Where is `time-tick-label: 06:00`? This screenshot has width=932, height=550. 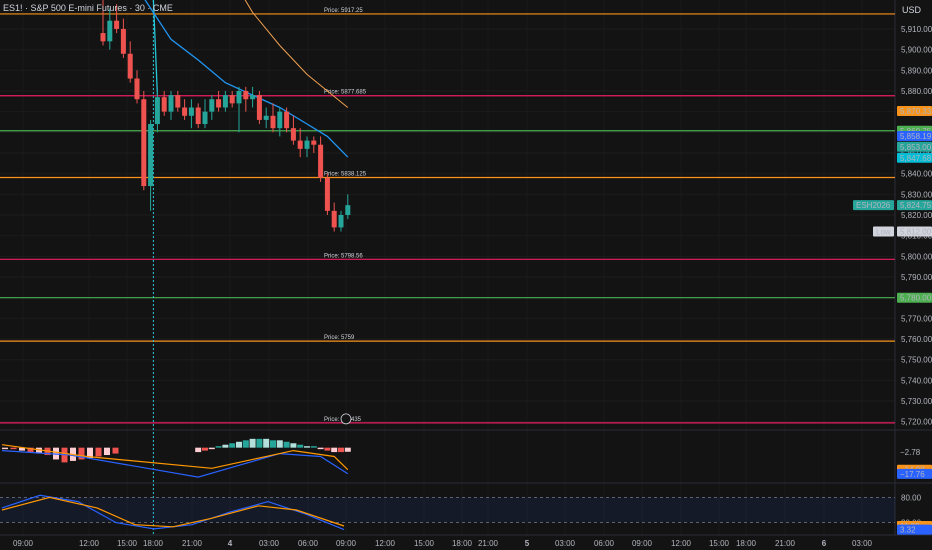 time-tick-label: 06:00 is located at coordinates (308, 543).